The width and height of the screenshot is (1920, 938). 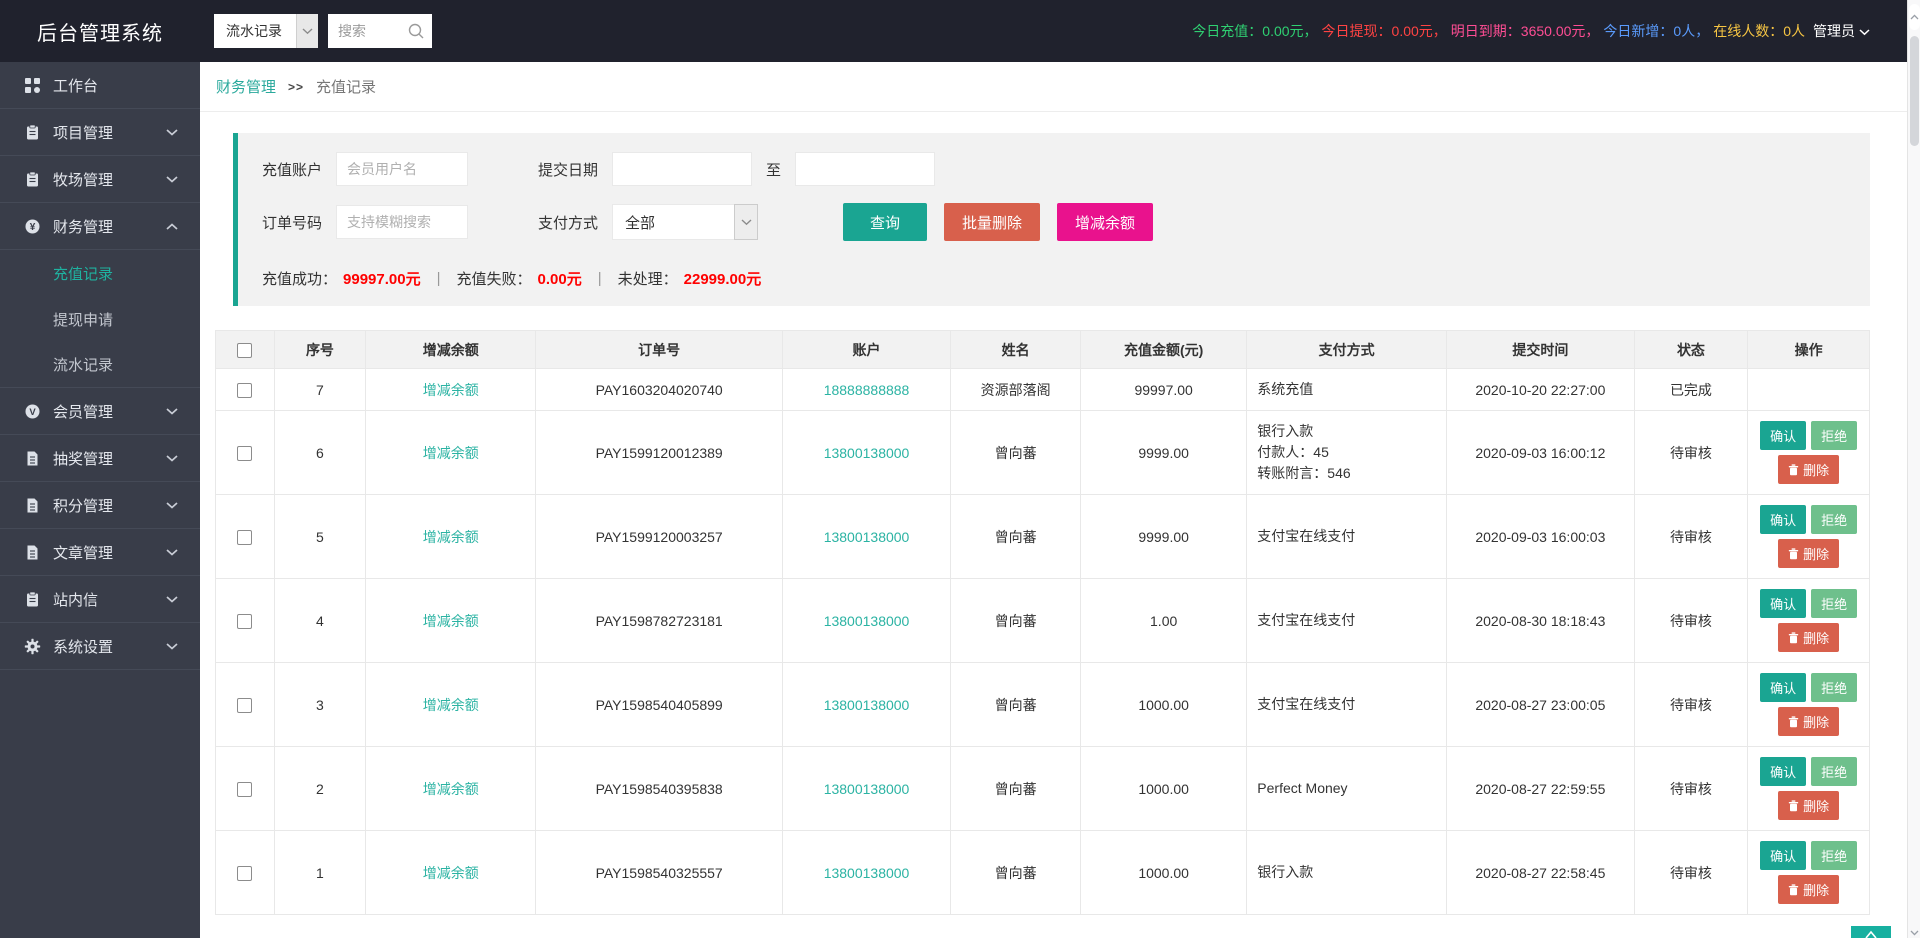 I want to click on sidebar-item-label: 工作台, so click(x=76, y=86).